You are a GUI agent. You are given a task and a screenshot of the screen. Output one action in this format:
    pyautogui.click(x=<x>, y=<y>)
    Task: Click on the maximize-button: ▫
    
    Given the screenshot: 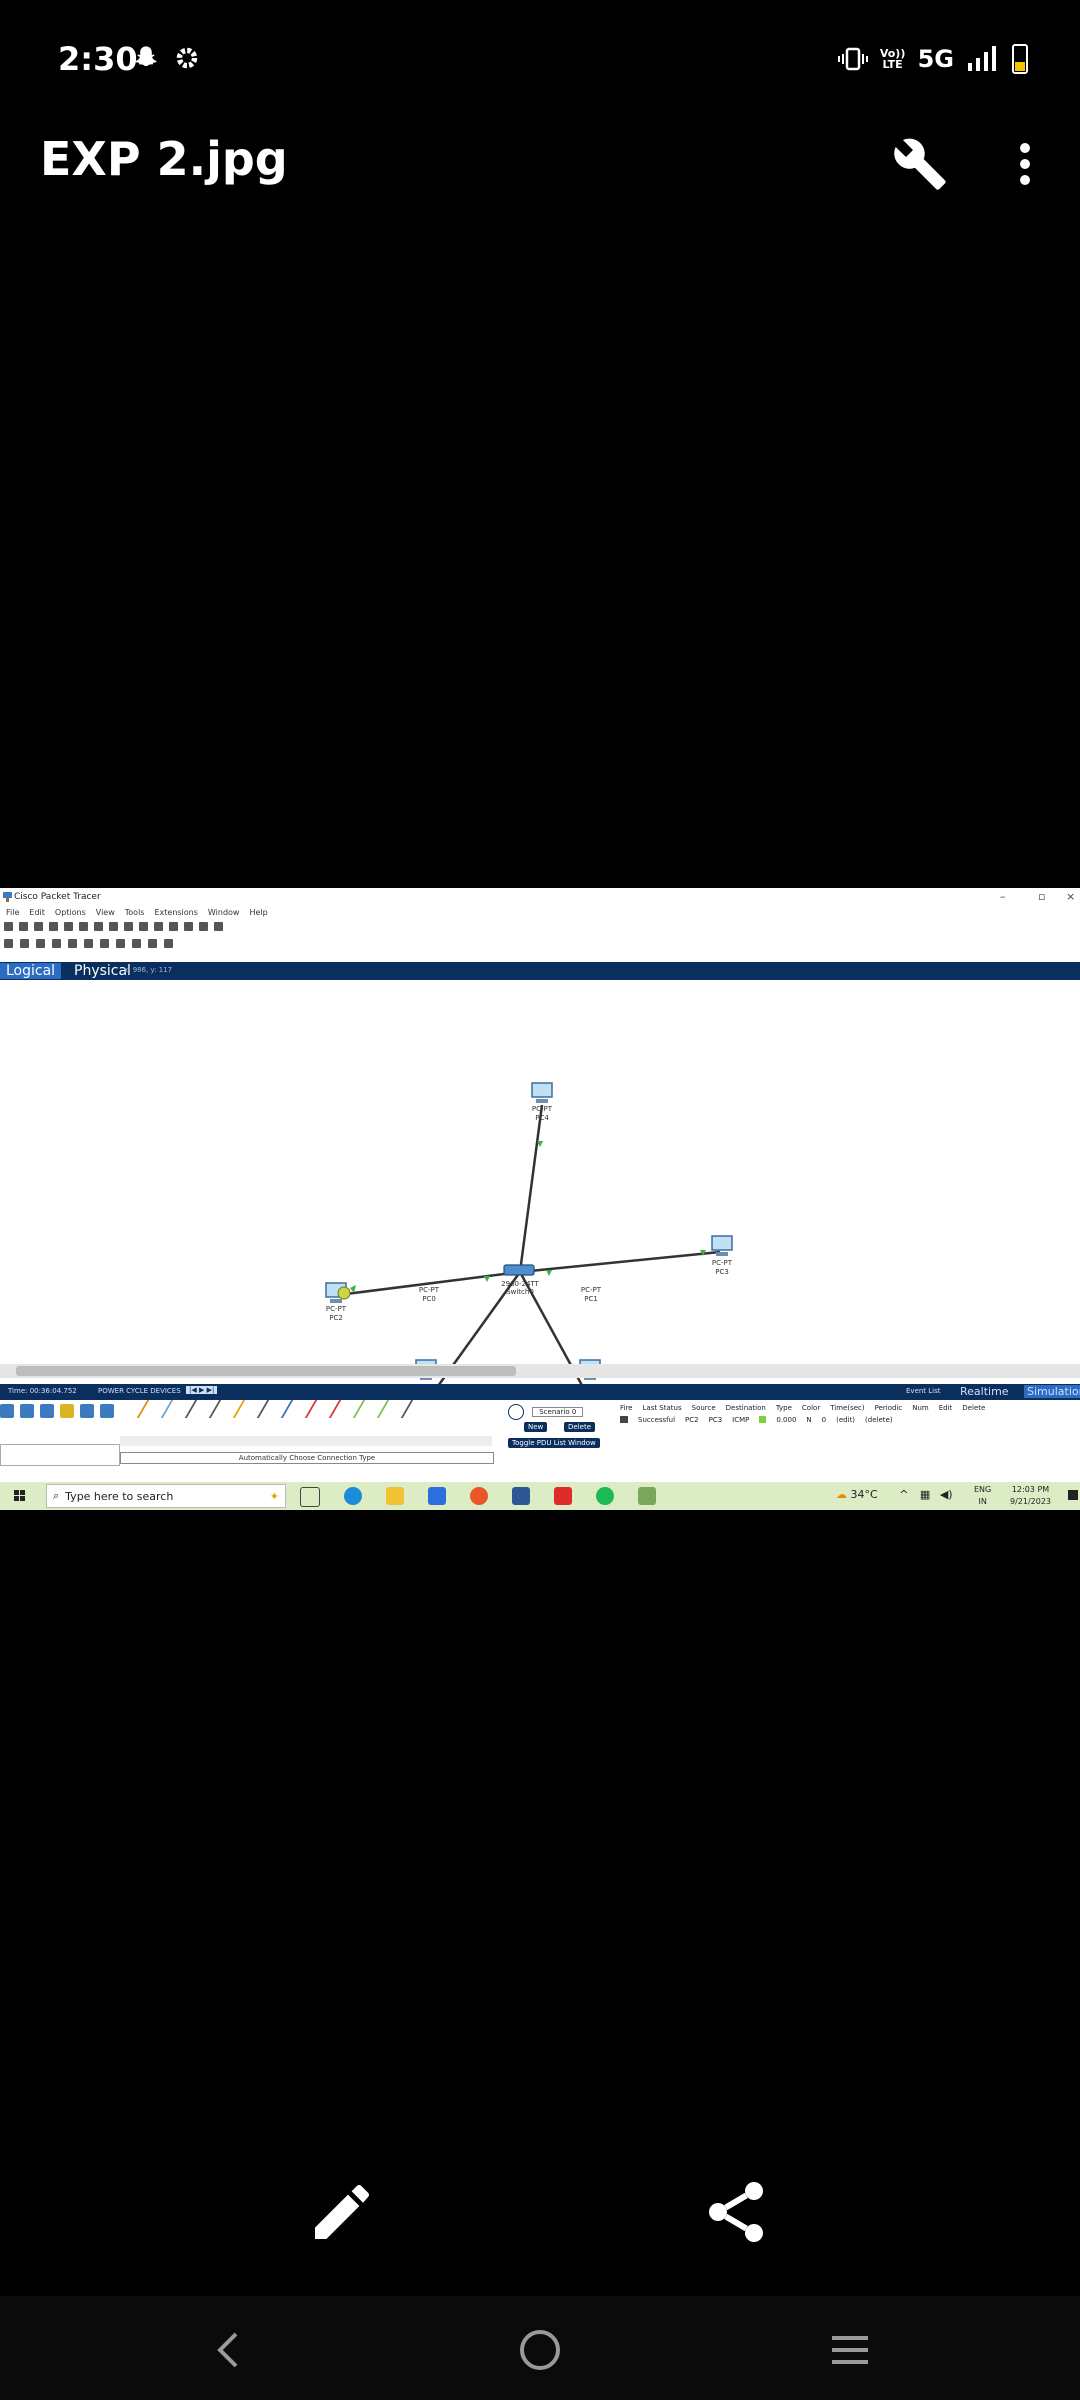 What is the action you would take?
    pyautogui.click(x=1041, y=896)
    